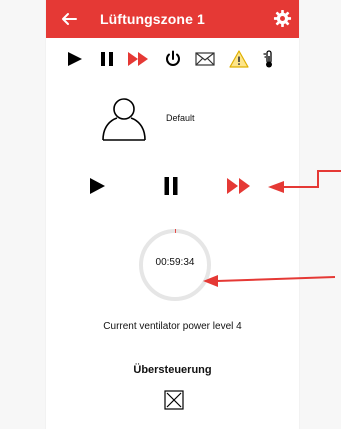 This screenshot has width=341, height=429. I want to click on toolbar-fast-forward-button, so click(137, 59).